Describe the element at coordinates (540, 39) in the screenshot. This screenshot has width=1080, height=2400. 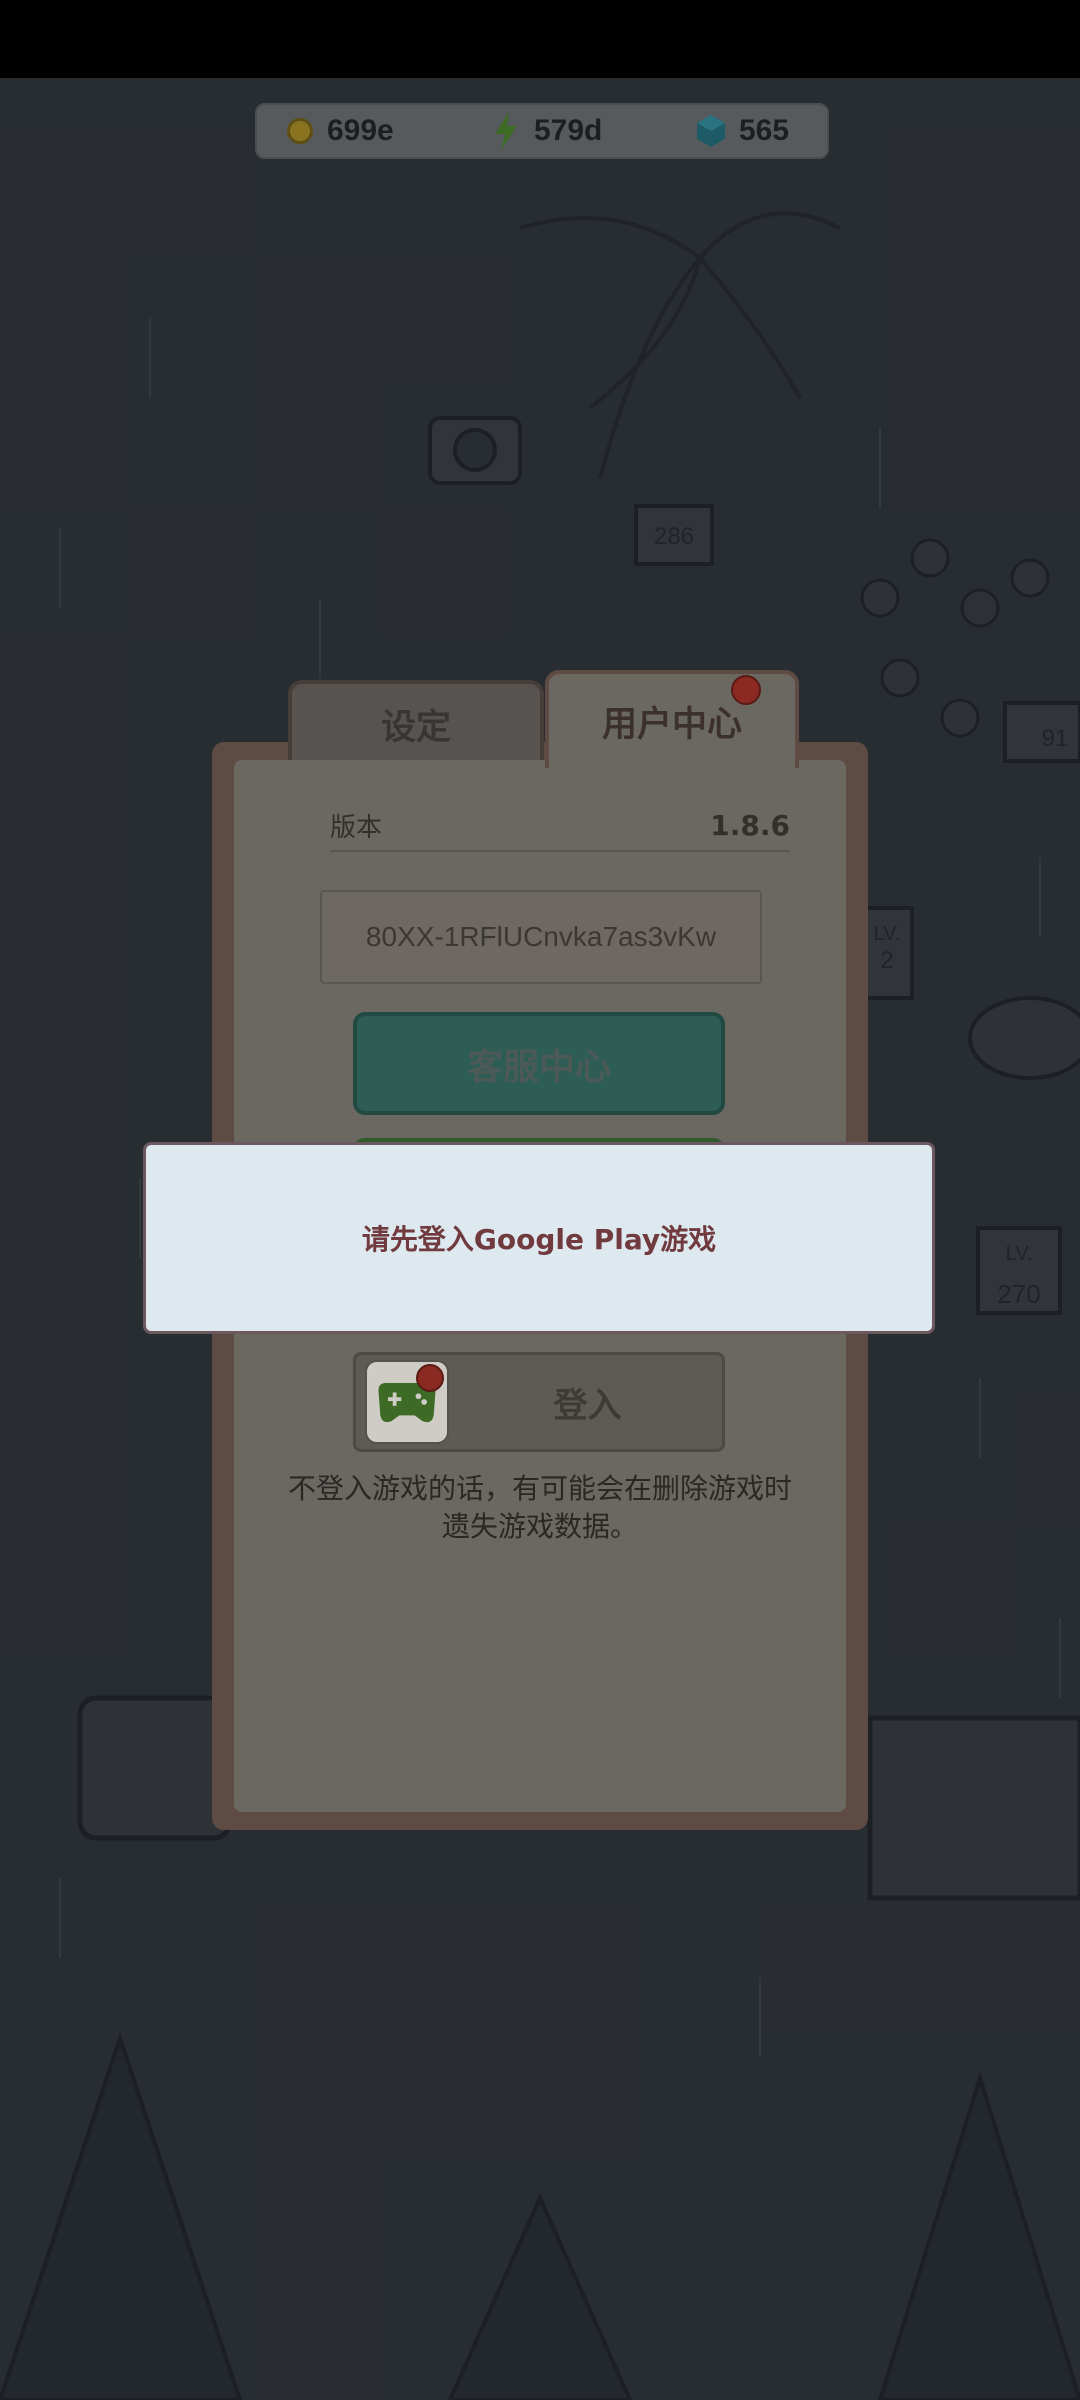
I see `status-bar` at that location.